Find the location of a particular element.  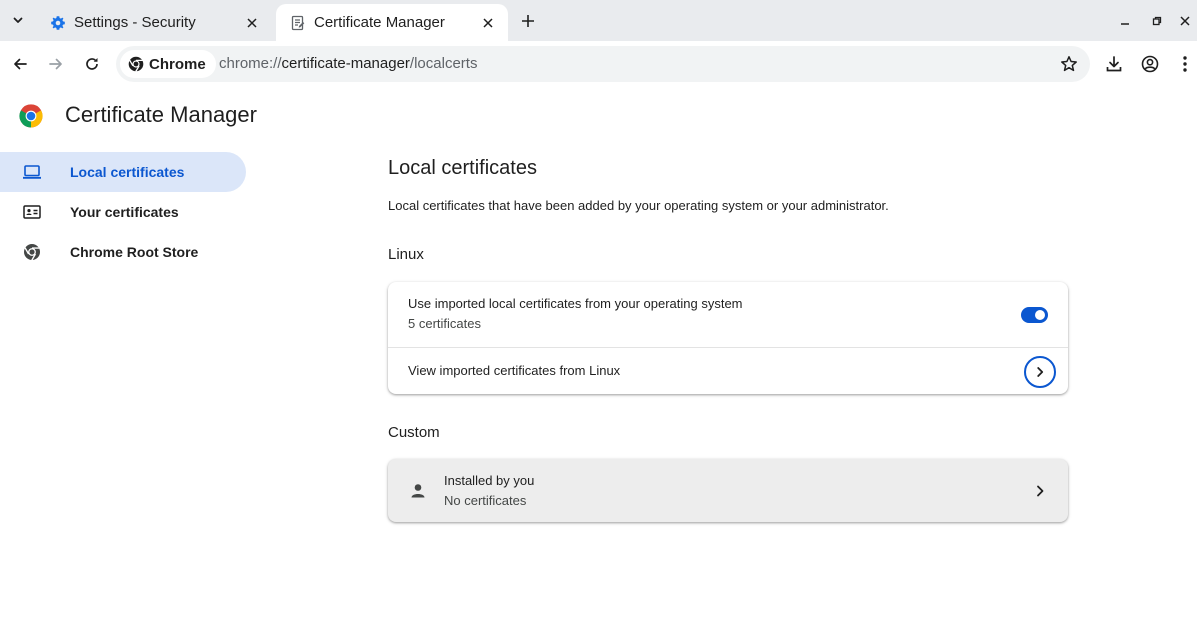

sidebar-item-label: Your certificates is located at coordinates (124, 212).